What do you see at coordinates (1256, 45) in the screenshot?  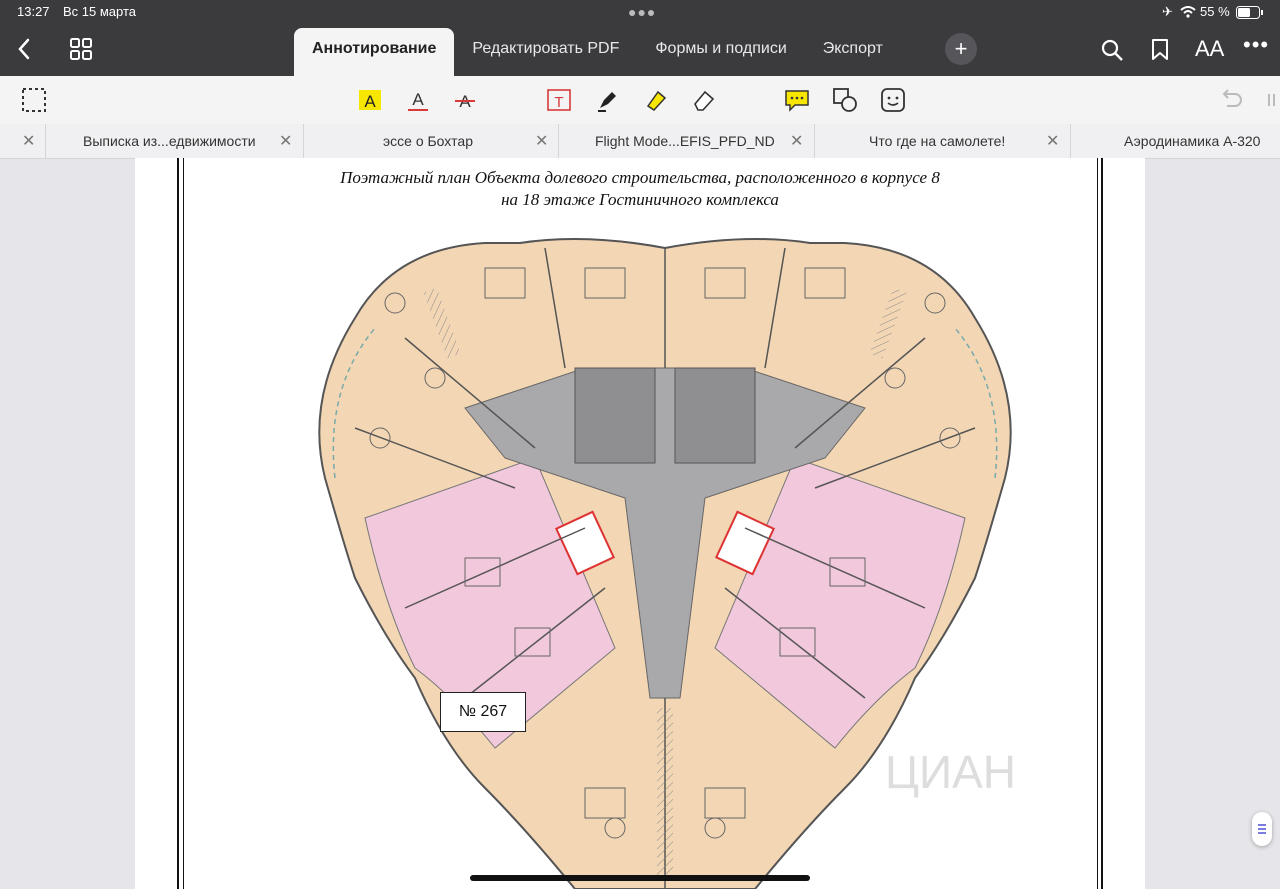 I see `more-icon: •••` at bounding box center [1256, 45].